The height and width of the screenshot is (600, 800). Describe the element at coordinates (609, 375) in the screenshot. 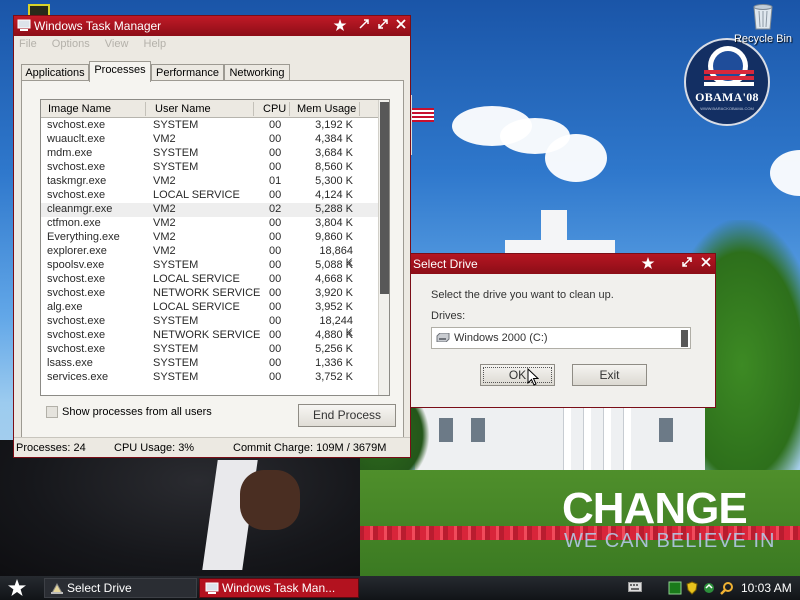

I see `exit-button: Exit` at that location.